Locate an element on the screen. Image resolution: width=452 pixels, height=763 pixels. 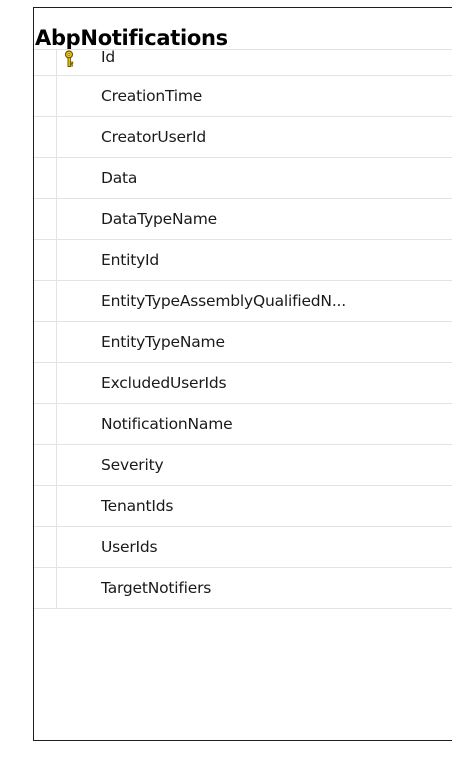
column-row-userids: UserIds is located at coordinates (243, 547).